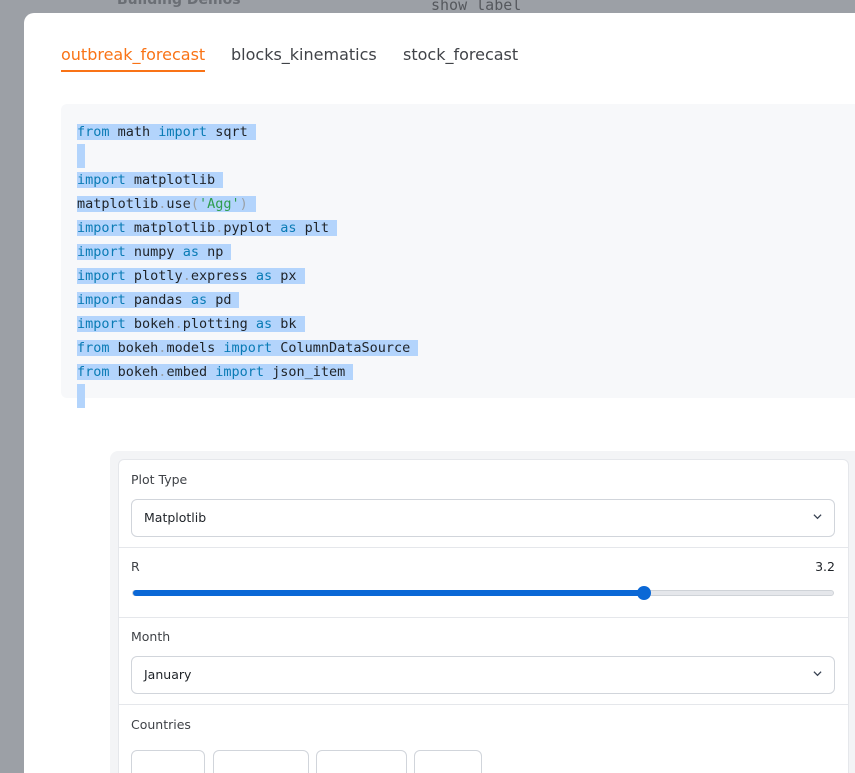 The width and height of the screenshot is (855, 773). Describe the element at coordinates (460, 57) in the screenshot. I see `tab-stock-forecast: stock_forecast` at that location.